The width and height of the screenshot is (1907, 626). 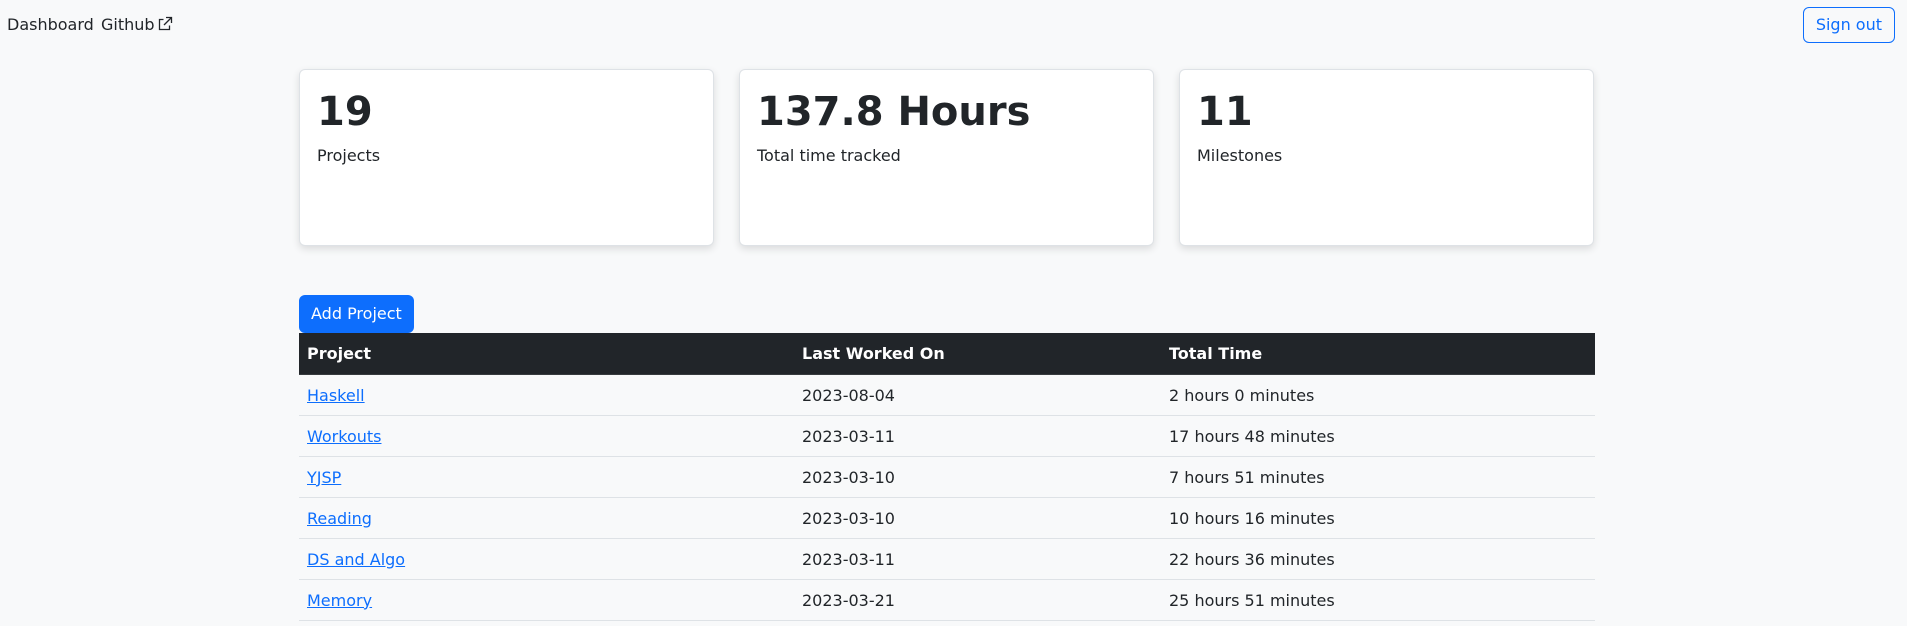 What do you see at coordinates (324, 477) in the screenshot?
I see `project-link: YJSP` at bounding box center [324, 477].